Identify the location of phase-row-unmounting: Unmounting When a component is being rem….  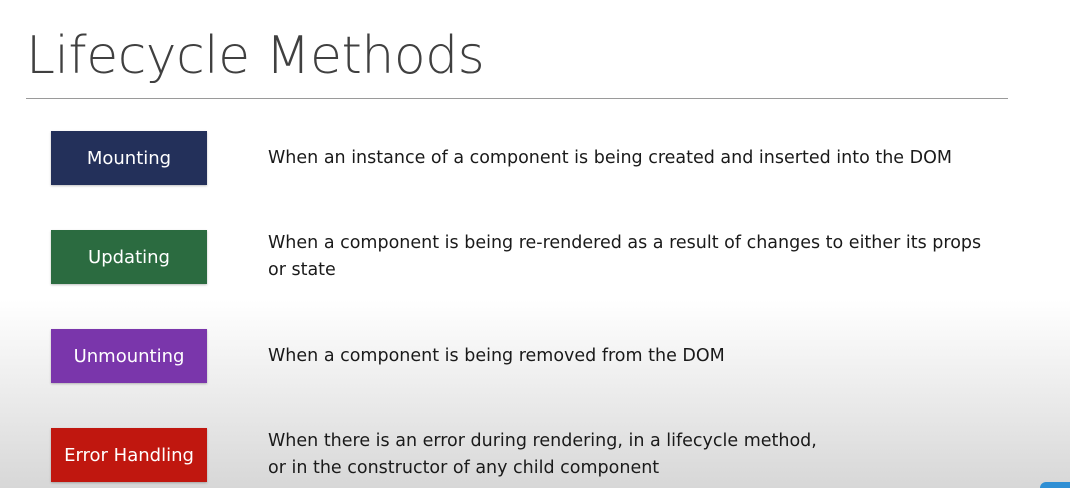
(535, 356).